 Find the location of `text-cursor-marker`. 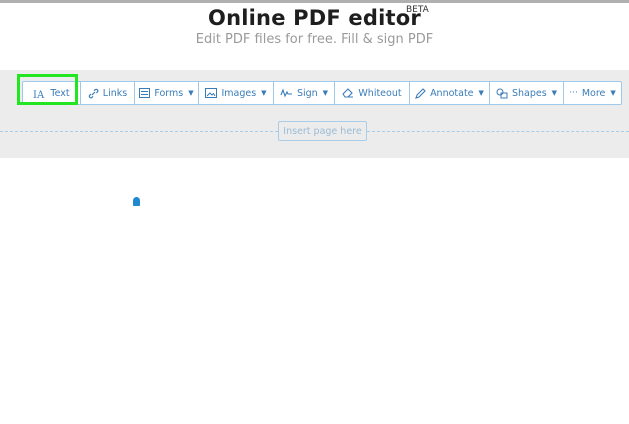

text-cursor-marker is located at coordinates (136, 201).